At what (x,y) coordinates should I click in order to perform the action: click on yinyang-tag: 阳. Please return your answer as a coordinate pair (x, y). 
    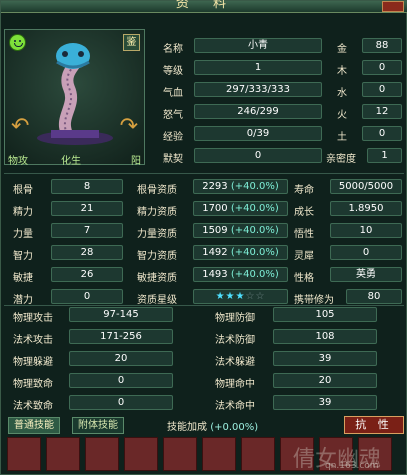
    Looking at the image, I should click on (136, 161).